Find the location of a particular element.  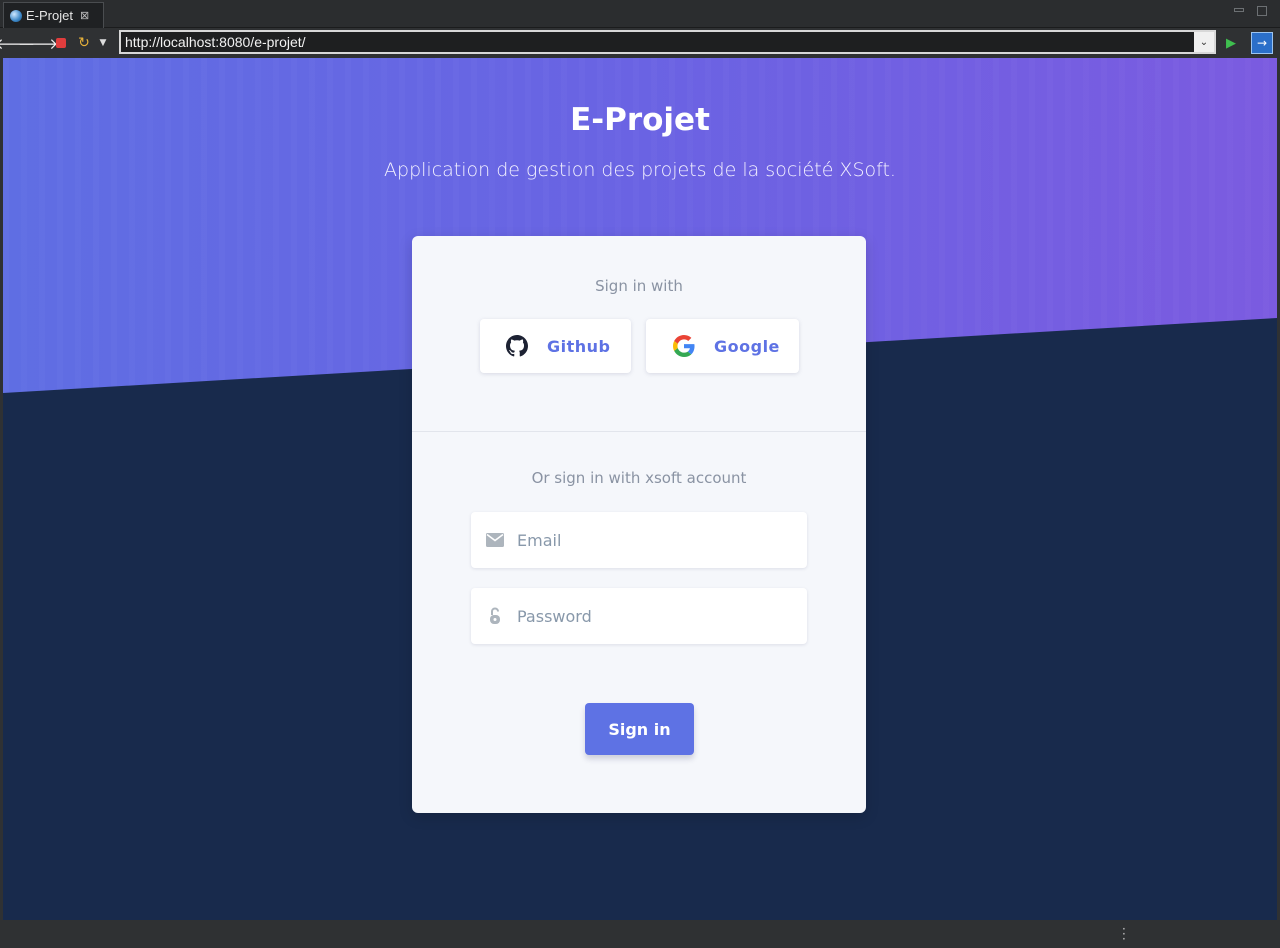

github-icon is located at coordinates (517, 346).